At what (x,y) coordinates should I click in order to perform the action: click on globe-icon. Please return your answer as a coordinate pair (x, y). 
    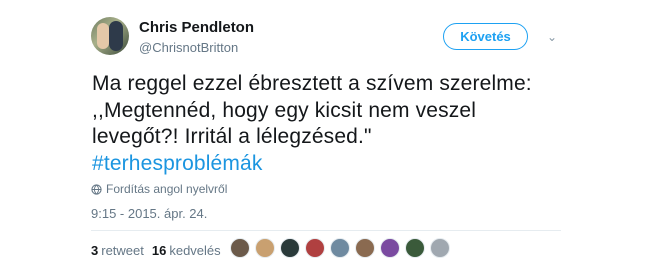
    Looking at the image, I should click on (96, 189).